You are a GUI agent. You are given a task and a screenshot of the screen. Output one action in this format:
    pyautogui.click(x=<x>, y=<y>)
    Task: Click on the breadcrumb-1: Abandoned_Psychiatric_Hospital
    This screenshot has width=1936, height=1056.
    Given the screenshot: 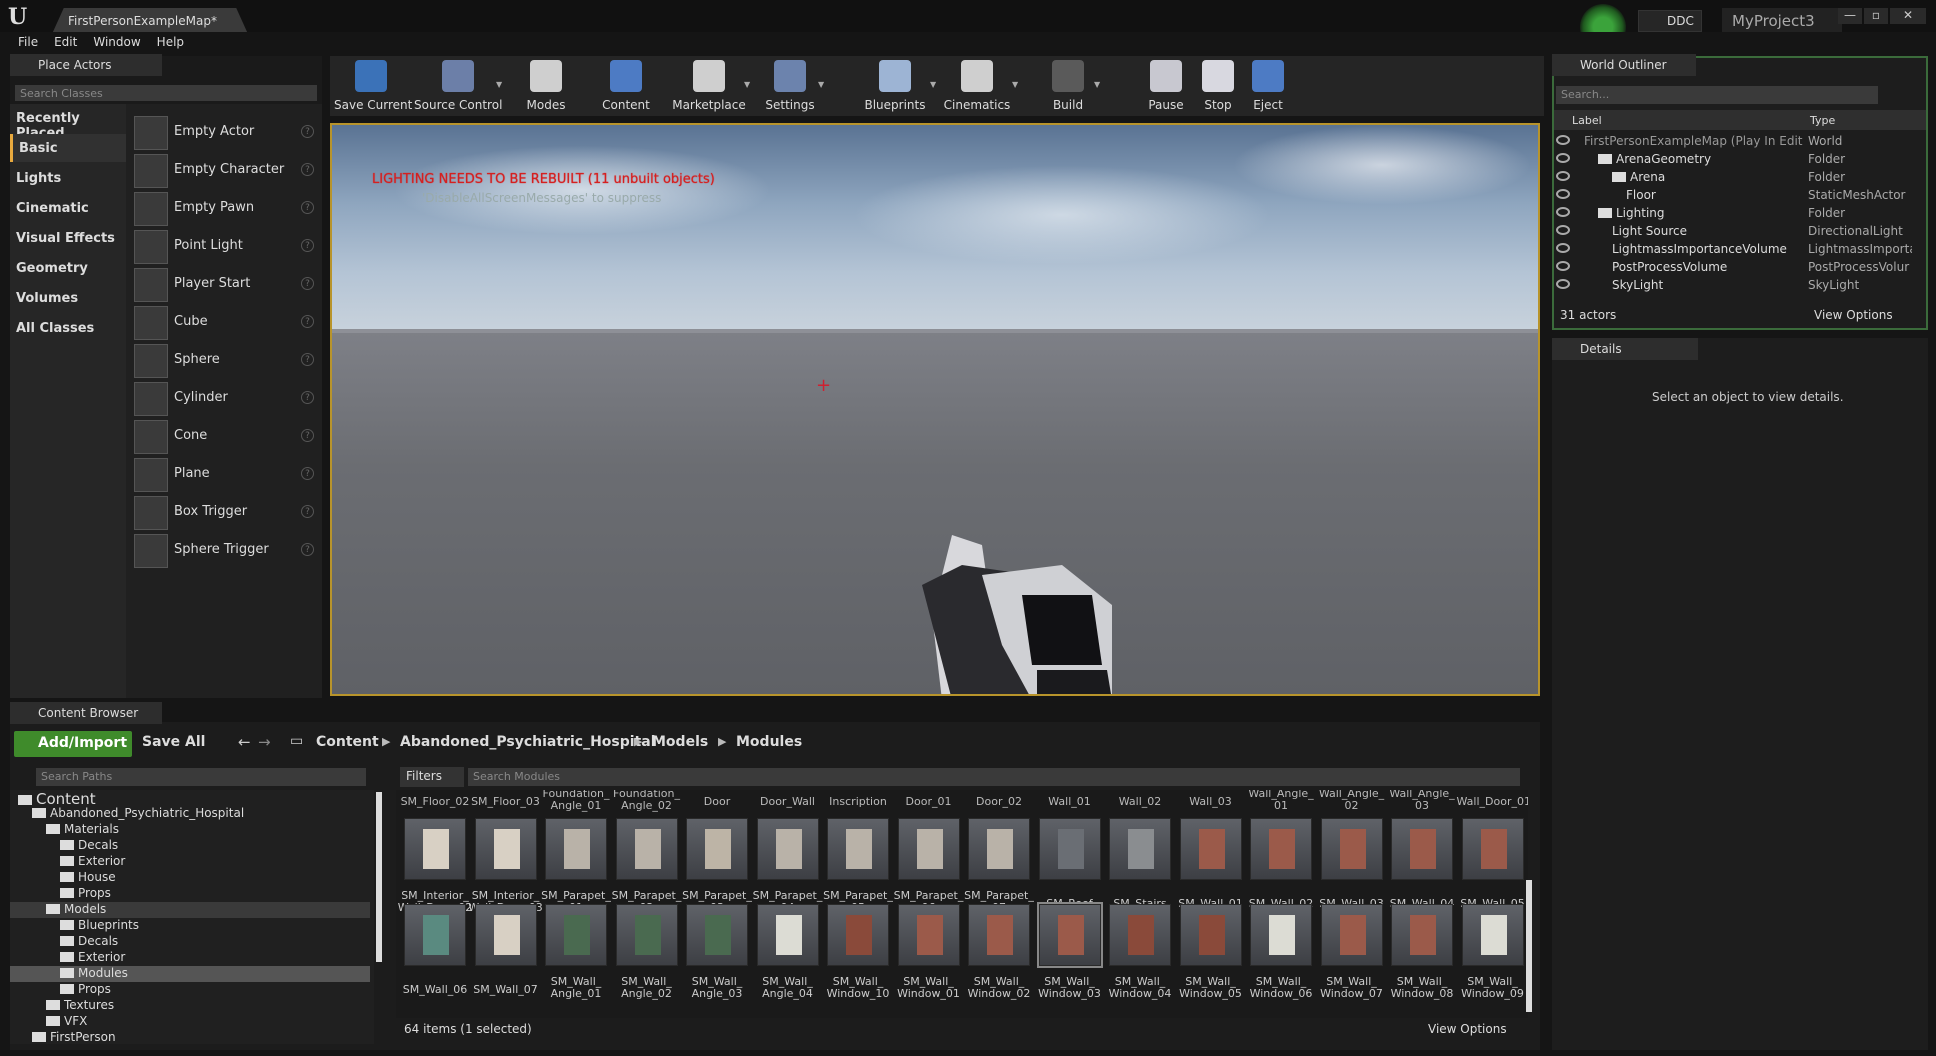 What is the action you would take?
    pyautogui.click(x=528, y=742)
    